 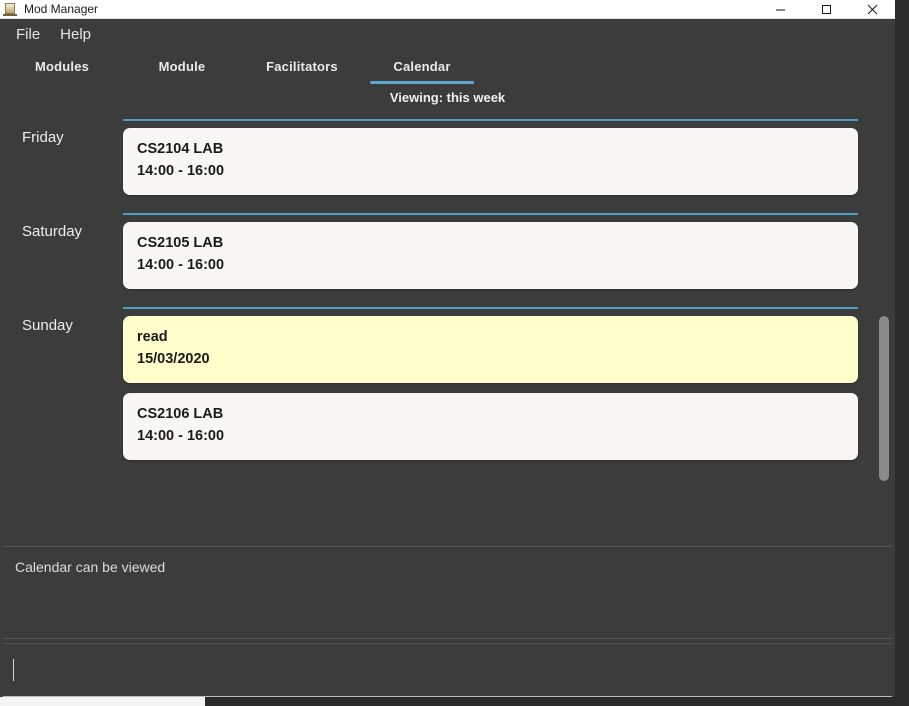 What do you see at coordinates (52, 231) in the screenshot?
I see `calendar-day-label: Saturday` at bounding box center [52, 231].